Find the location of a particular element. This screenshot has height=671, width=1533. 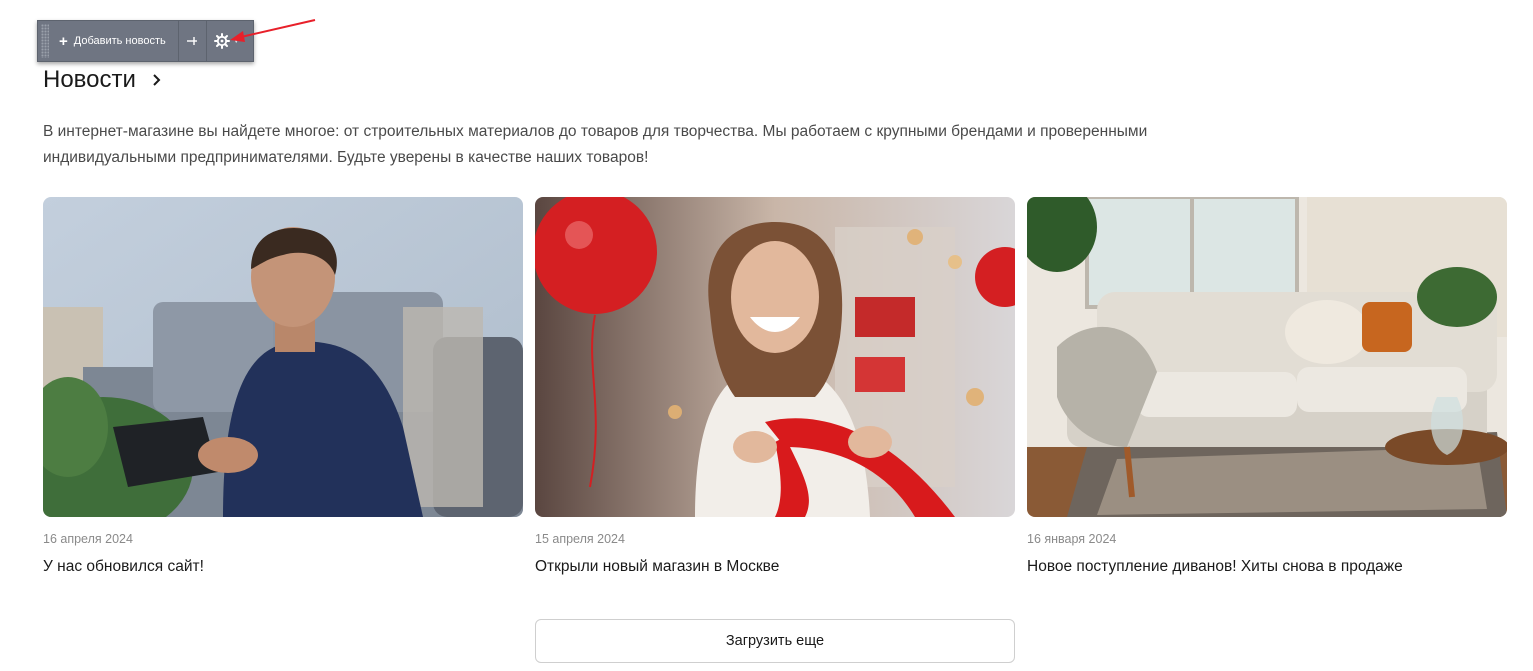

news-date: 15 апреля 2024 is located at coordinates (580, 539).